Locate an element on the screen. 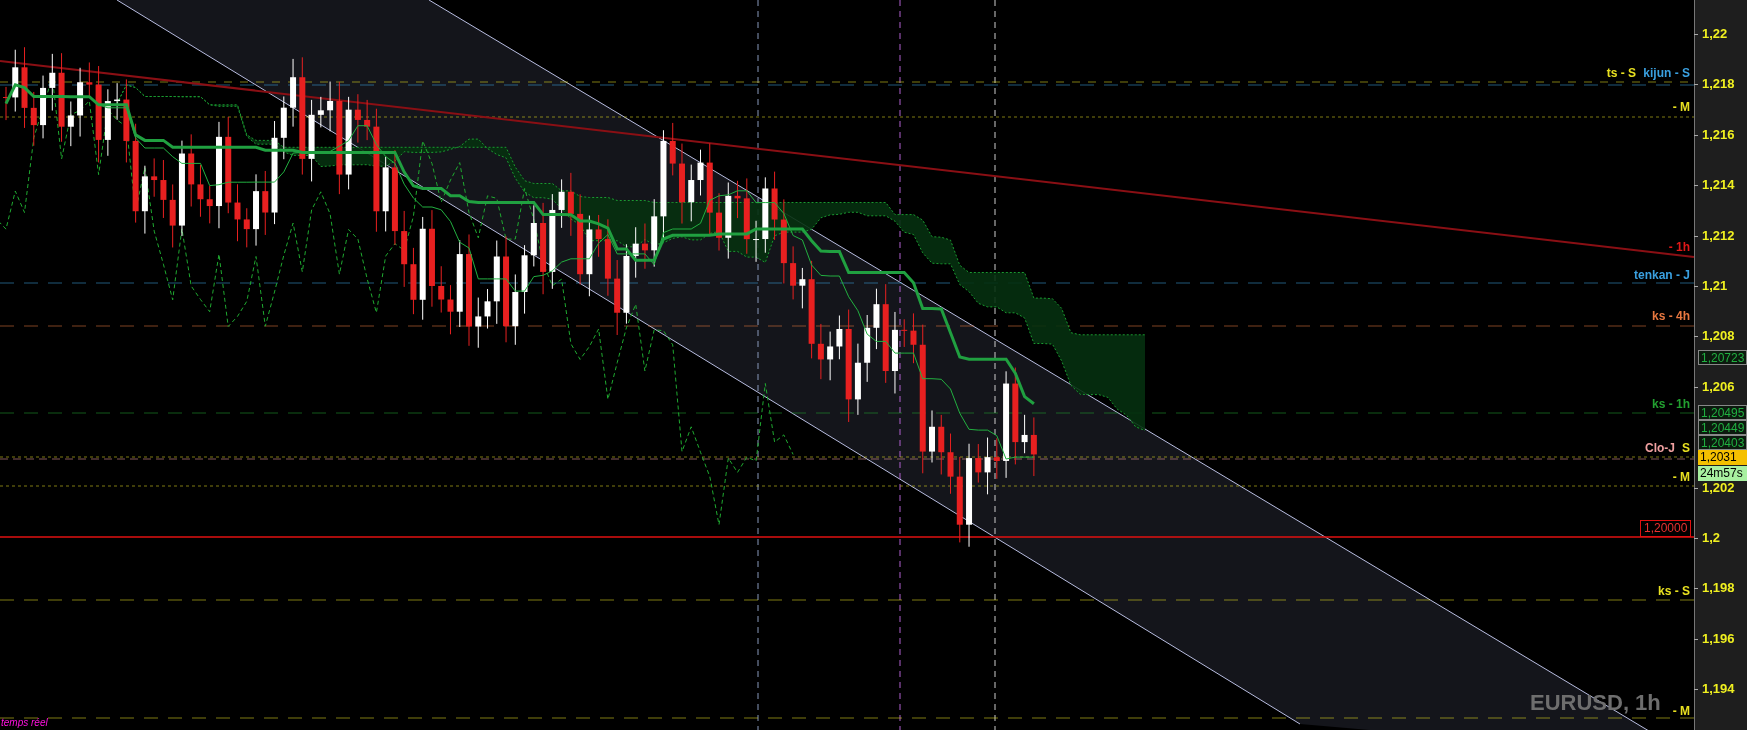  axis-tick-label: 1,214 is located at coordinates (1718, 185).